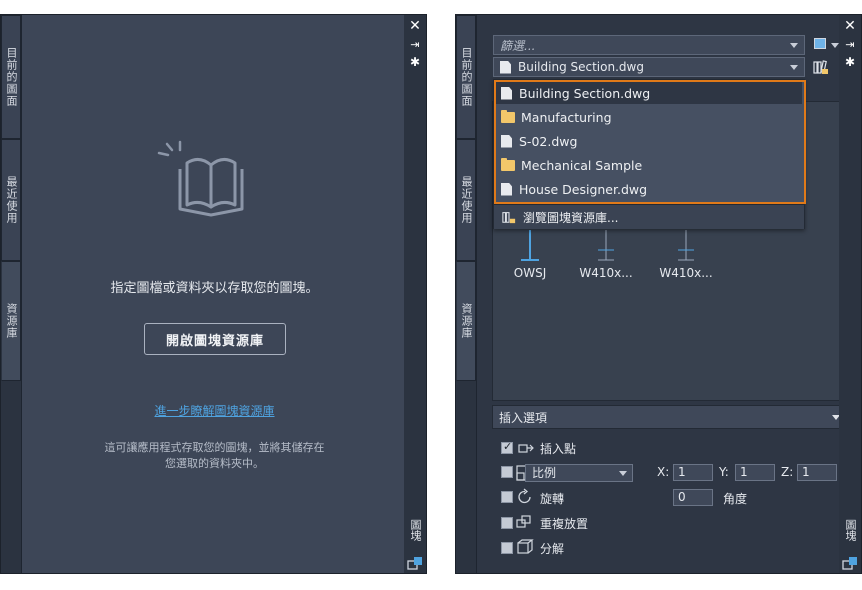  I want to click on z-label: Z:, so click(787, 472).